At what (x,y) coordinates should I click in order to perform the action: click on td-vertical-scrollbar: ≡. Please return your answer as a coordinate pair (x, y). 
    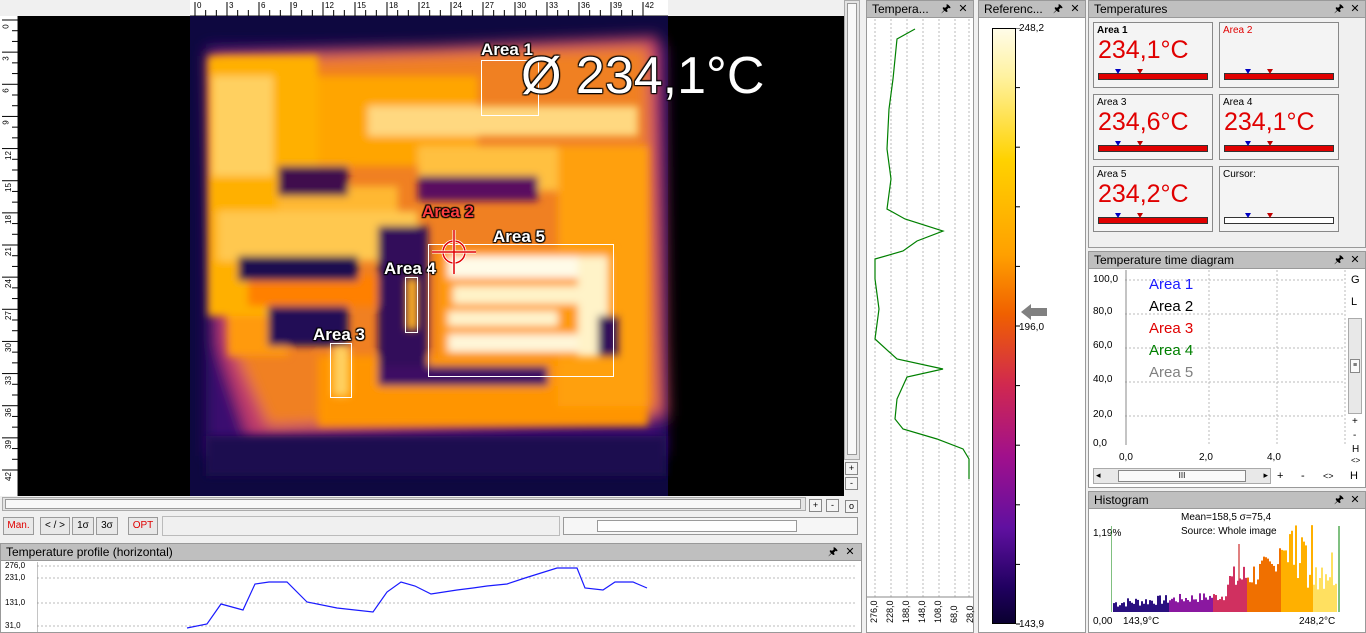
    Looking at the image, I should click on (1355, 366).